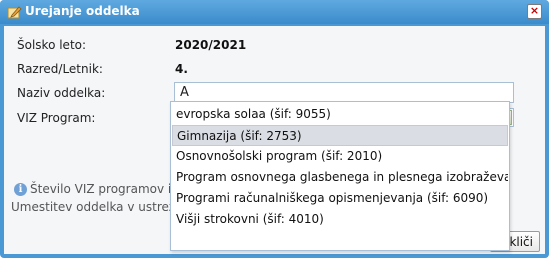 The image size is (549, 258). Describe the element at coordinates (181, 69) in the screenshot. I see `grade-value: 4.` at that location.